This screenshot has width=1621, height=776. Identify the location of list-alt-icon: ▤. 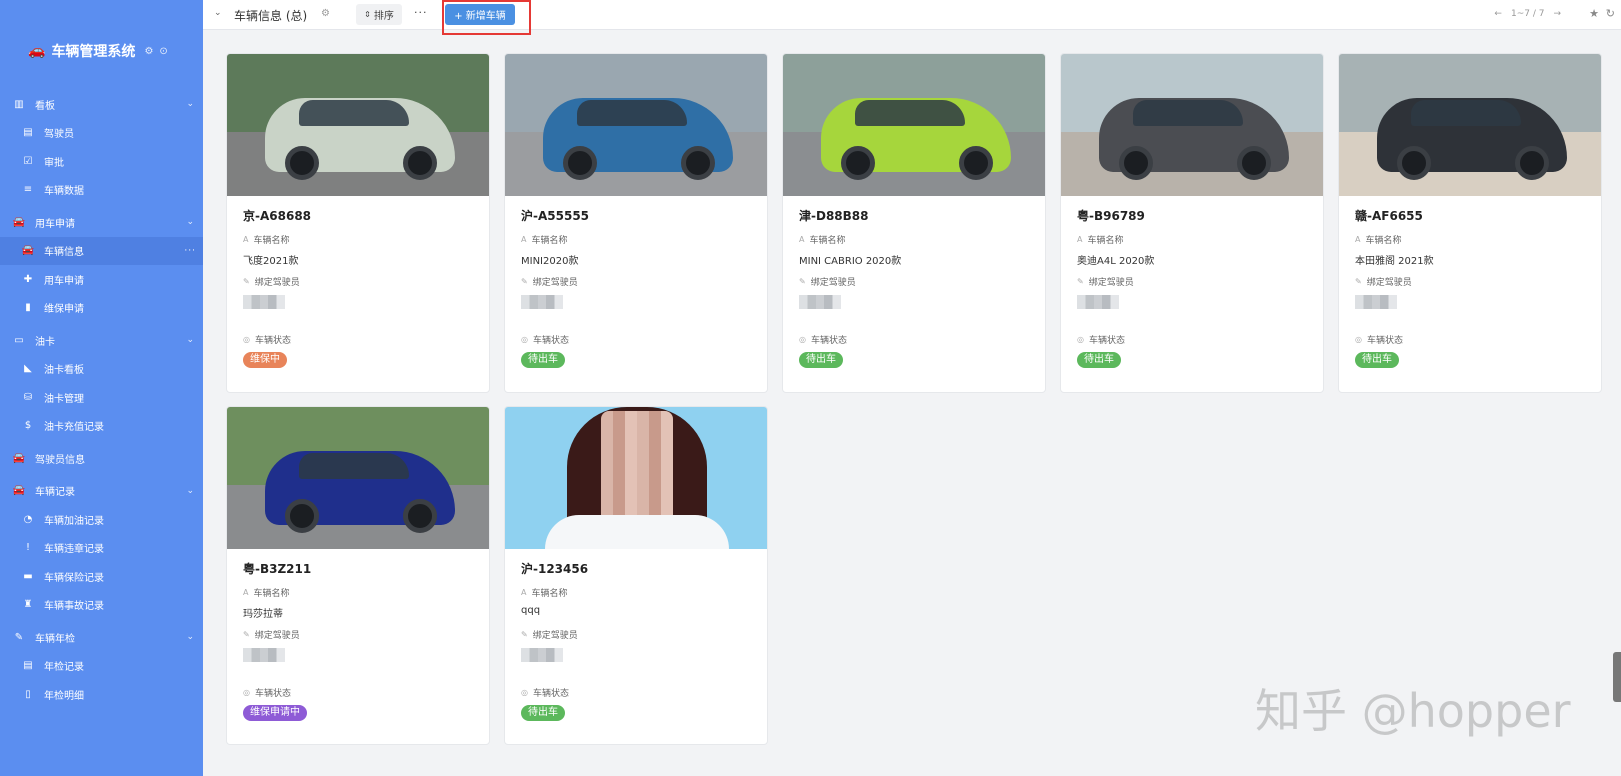
(28, 666).